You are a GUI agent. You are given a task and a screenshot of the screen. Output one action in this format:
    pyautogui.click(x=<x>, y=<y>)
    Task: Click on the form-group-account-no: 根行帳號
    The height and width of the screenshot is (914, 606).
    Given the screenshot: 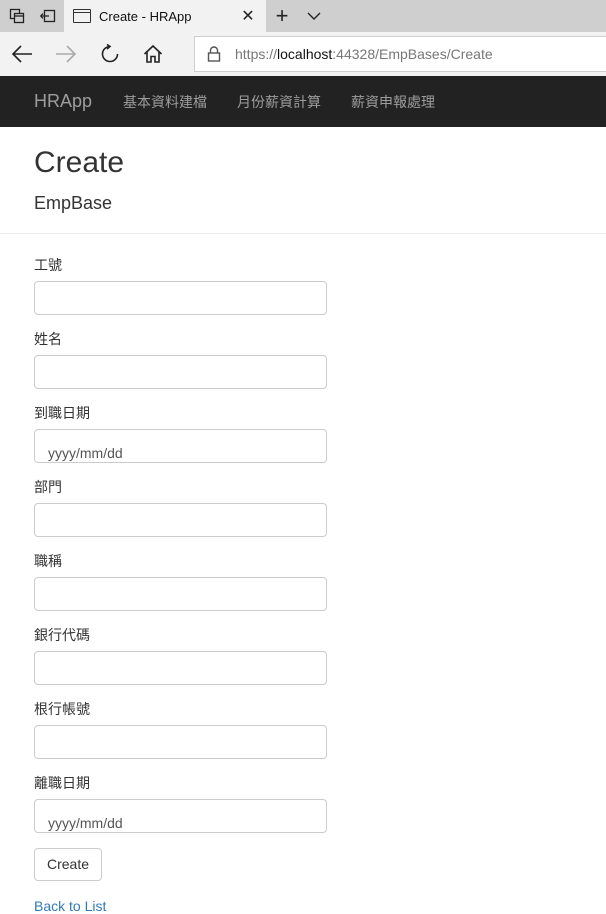 What is the action you would take?
    pyautogui.click(x=320, y=736)
    